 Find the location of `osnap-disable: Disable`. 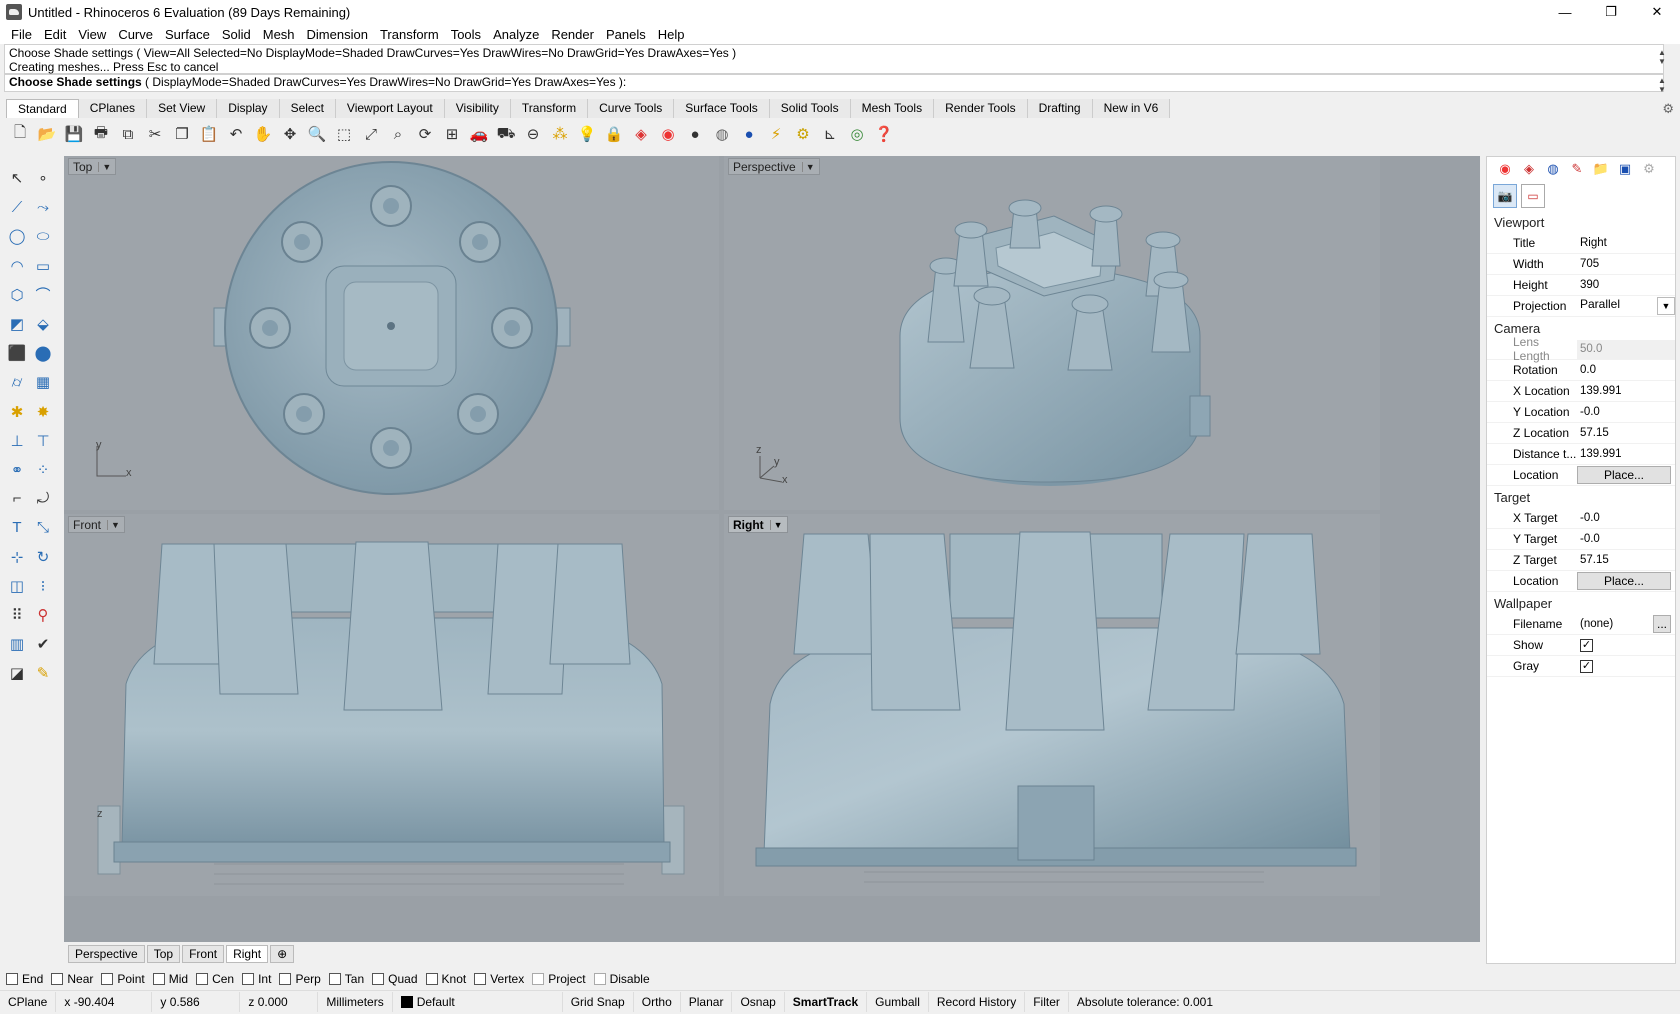

osnap-disable: Disable is located at coordinates (621, 979).